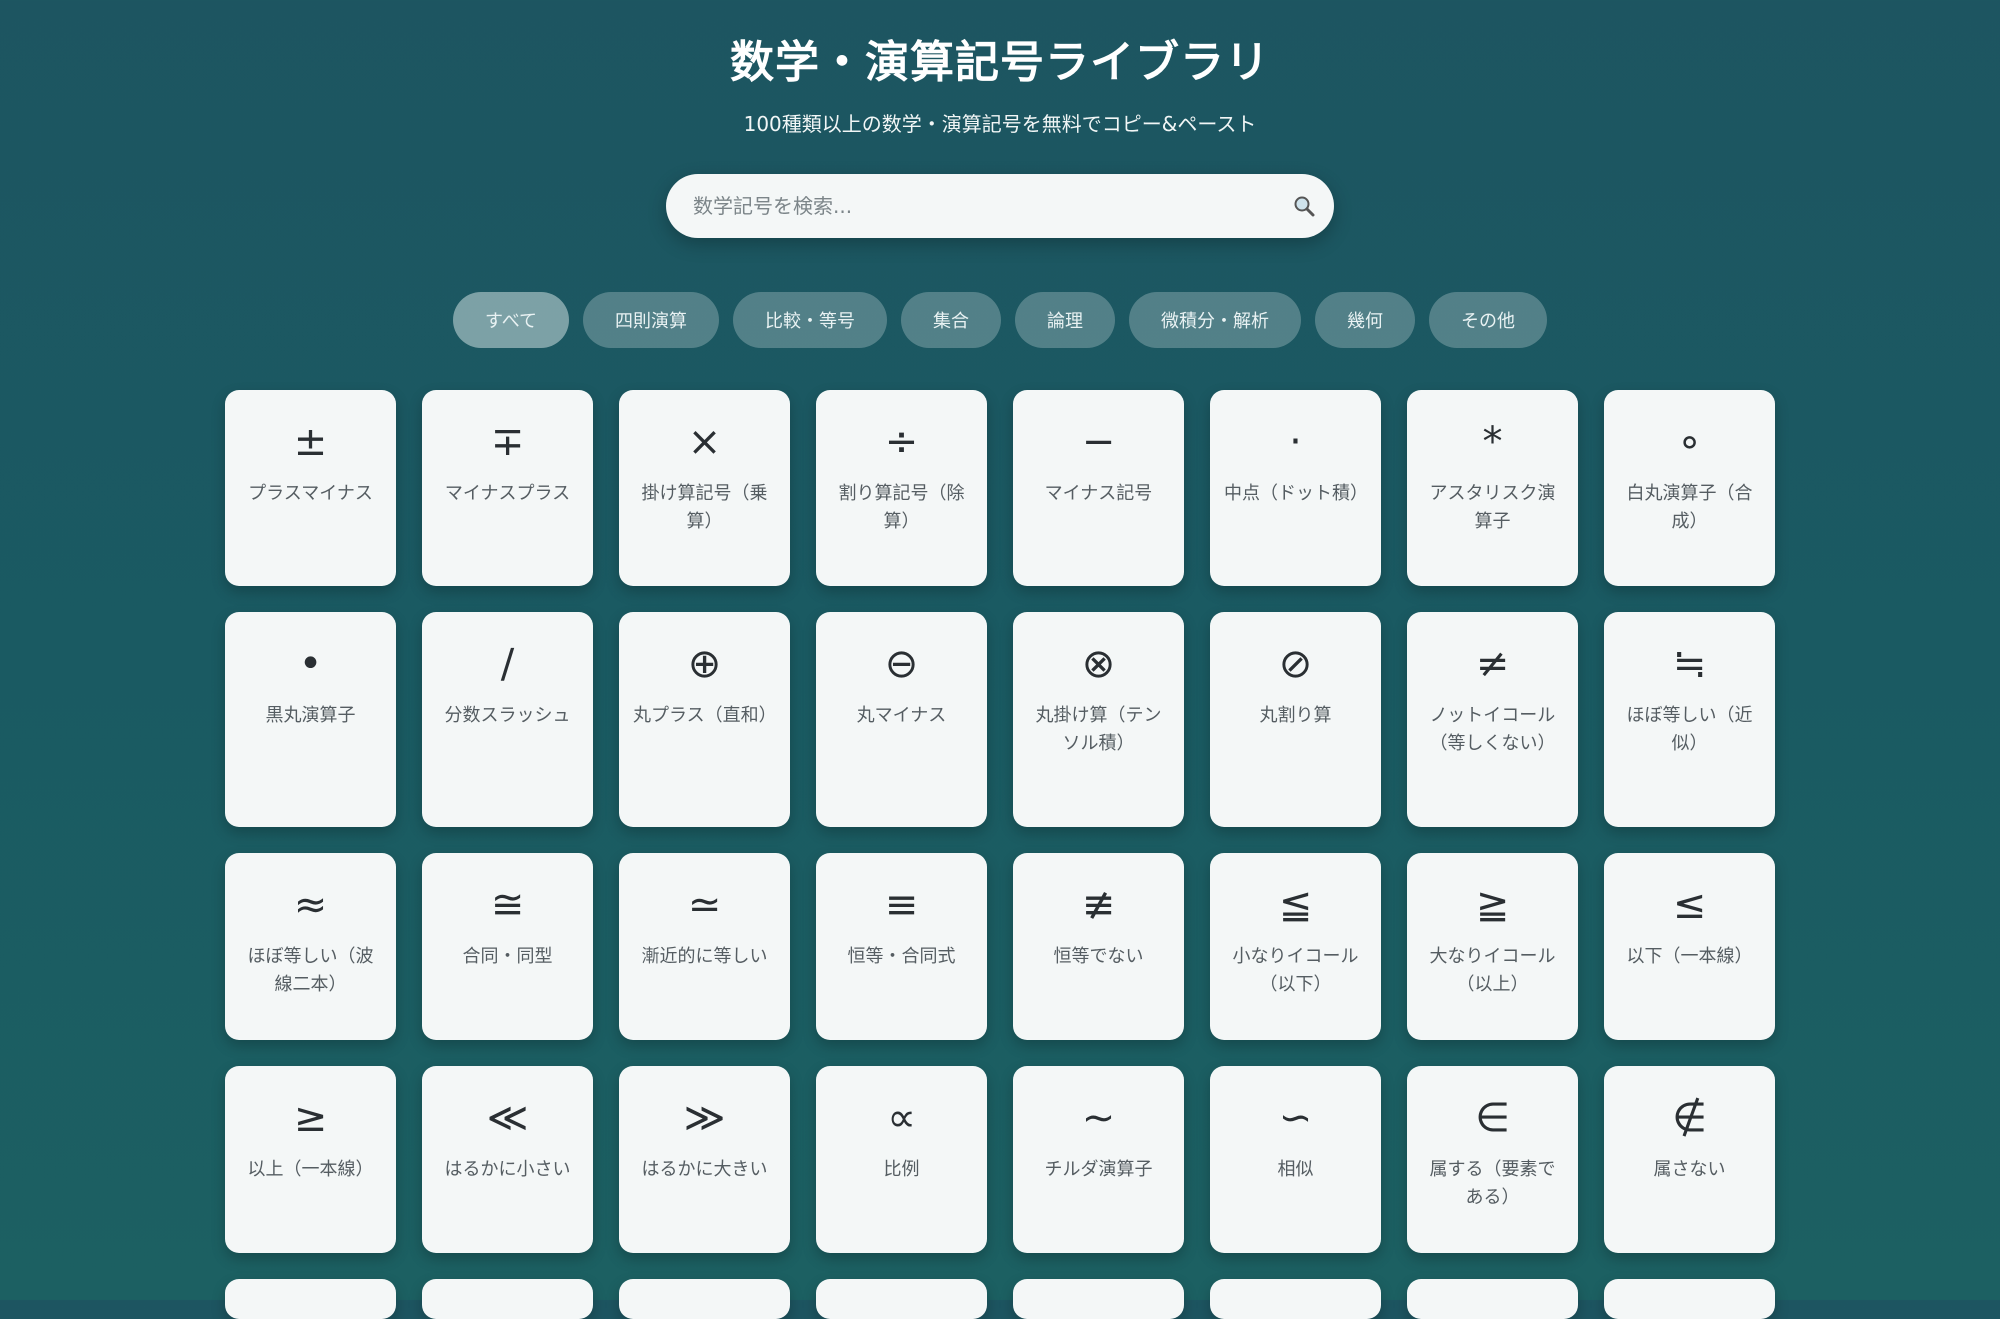 The width and height of the screenshot is (2000, 1319). I want to click on symbol-card: ⊘ 丸割り算, so click(1295, 719).